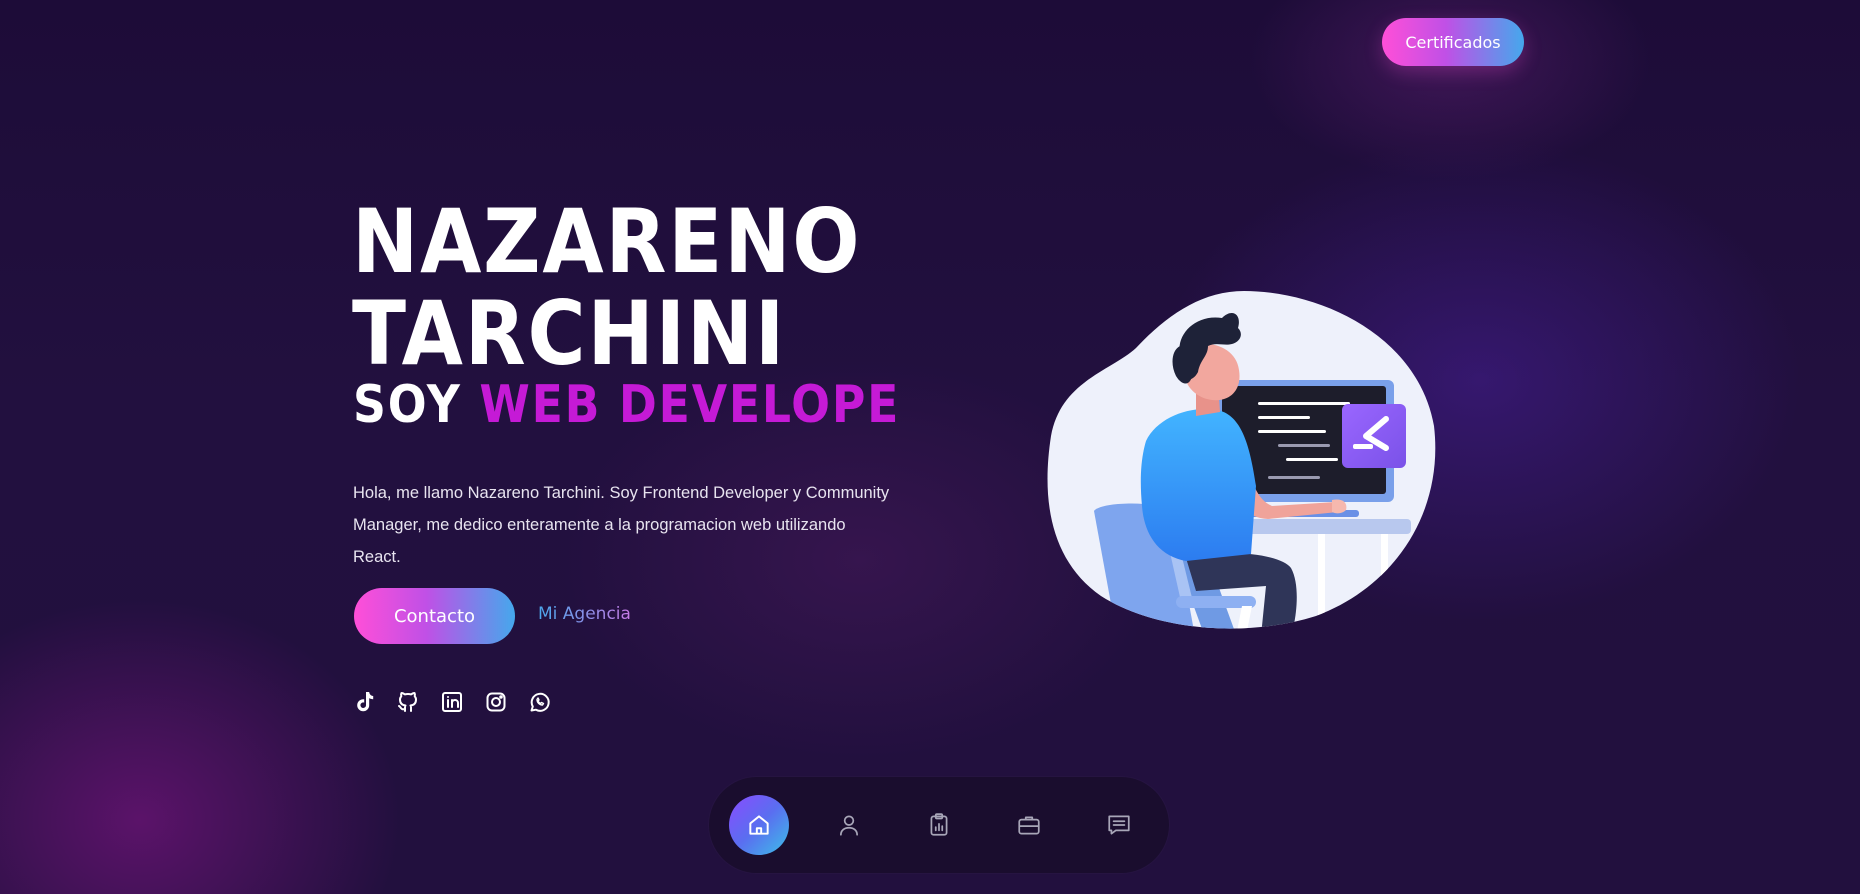  I want to click on instagram-icon, so click(496, 702).